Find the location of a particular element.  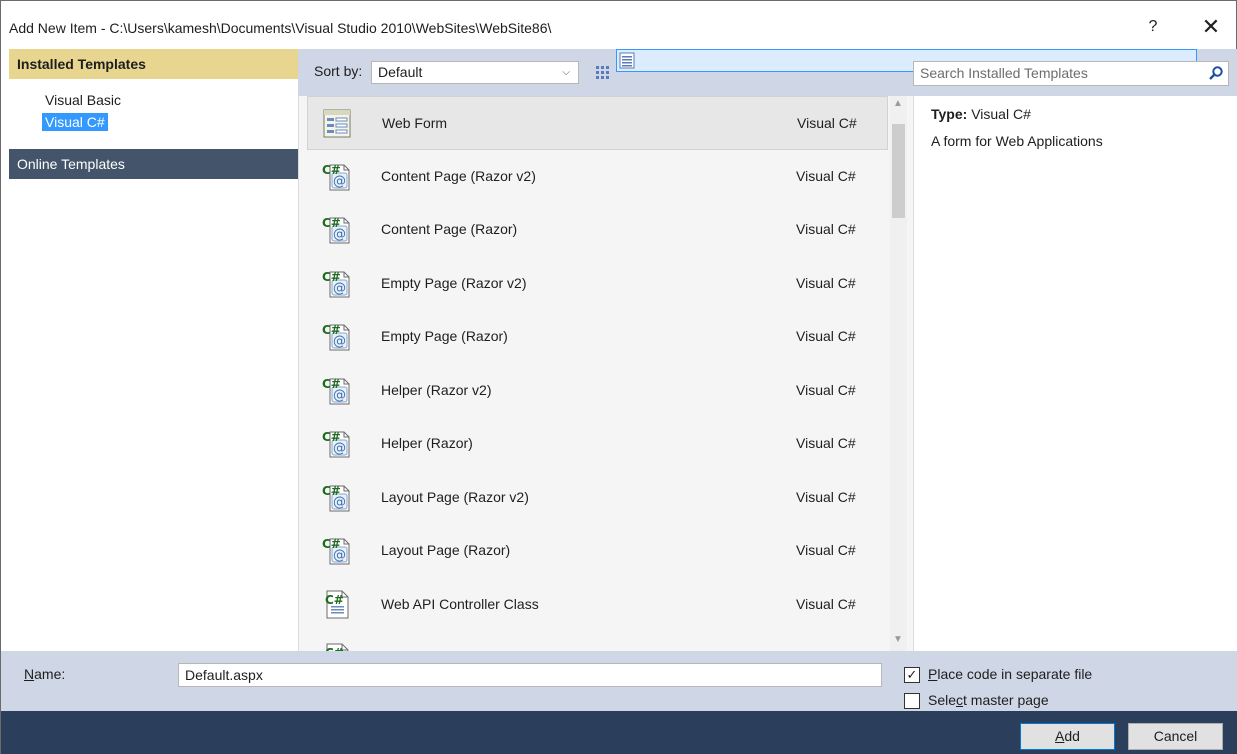

place-code-label: Place code in separate file is located at coordinates (1010, 674).